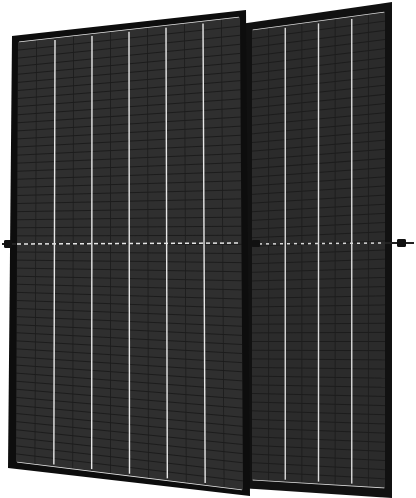 The height and width of the screenshot is (498, 416). What do you see at coordinates (256, 243) in the screenshot?
I see `middle-connector` at bounding box center [256, 243].